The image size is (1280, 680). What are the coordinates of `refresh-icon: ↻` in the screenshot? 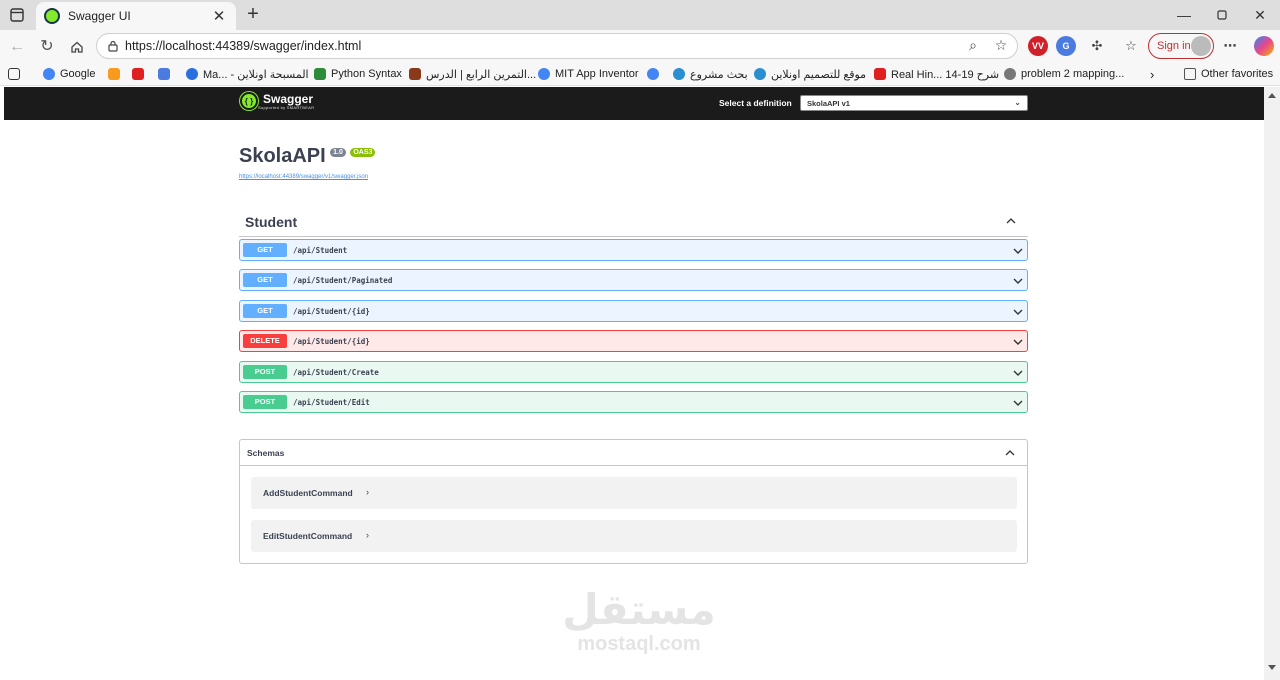 It's located at (47, 47).